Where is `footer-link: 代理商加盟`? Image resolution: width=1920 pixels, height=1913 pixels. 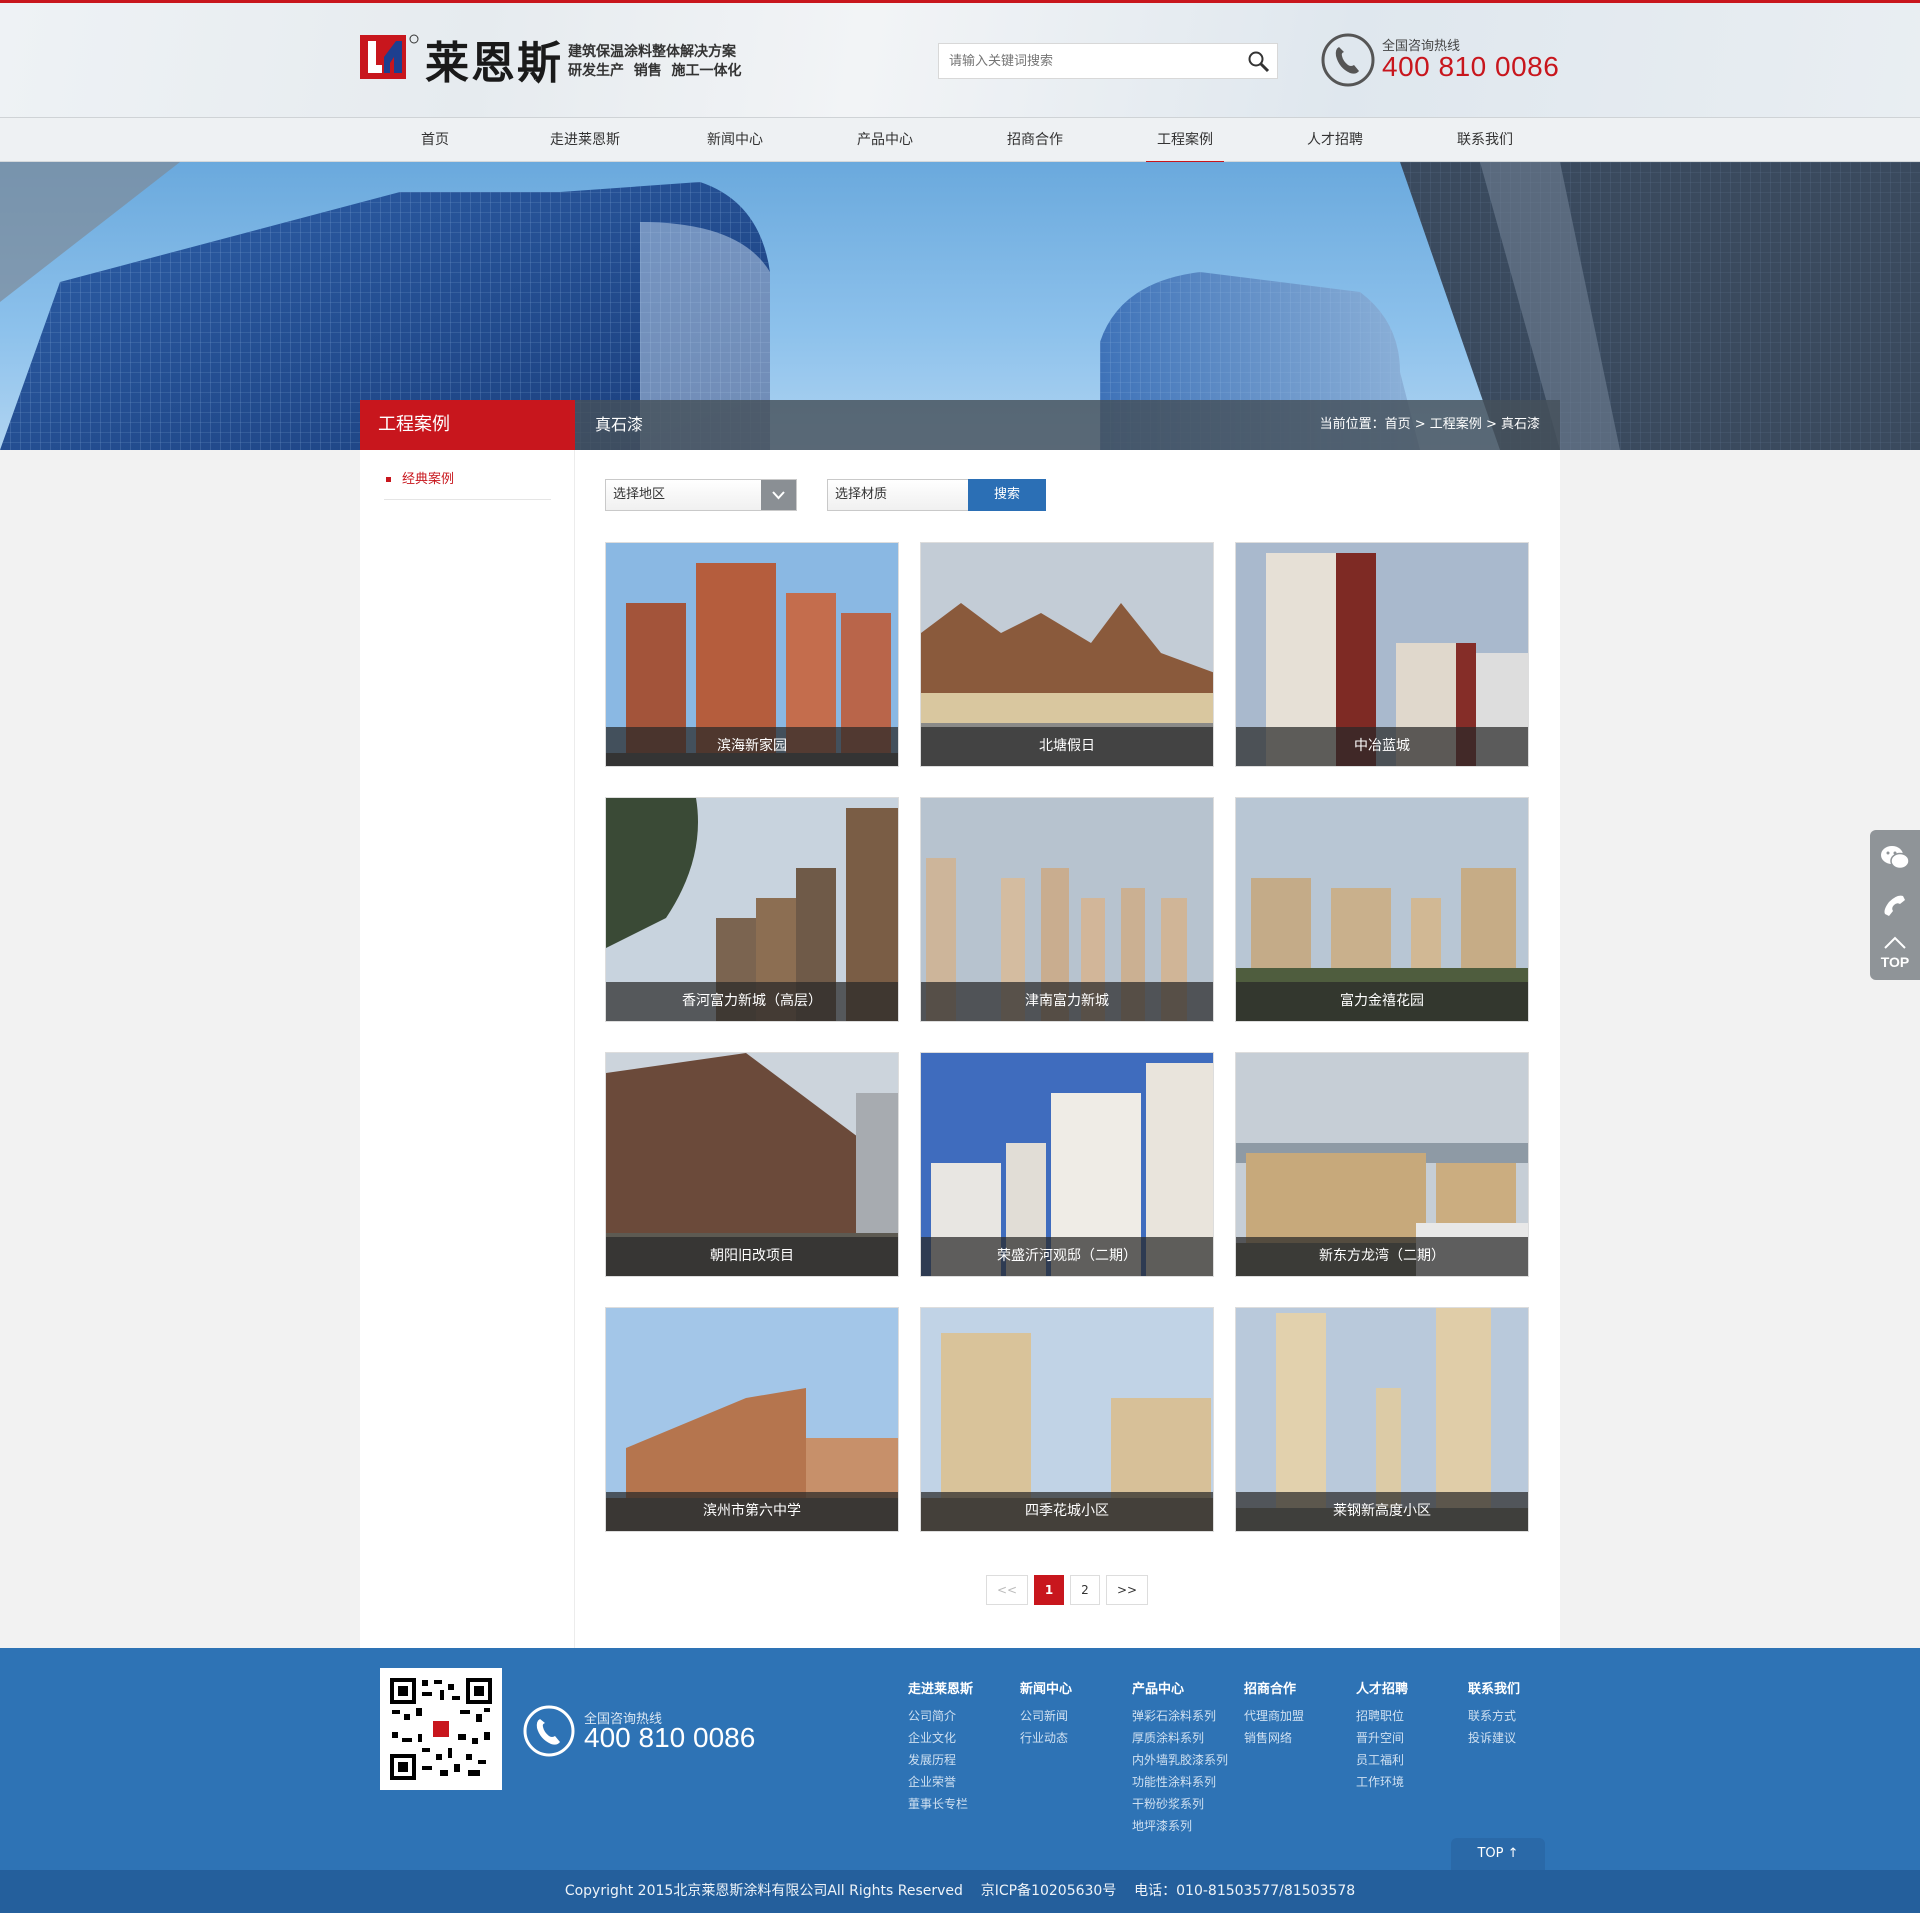 footer-link: 代理商加盟 is located at coordinates (1300, 1716).